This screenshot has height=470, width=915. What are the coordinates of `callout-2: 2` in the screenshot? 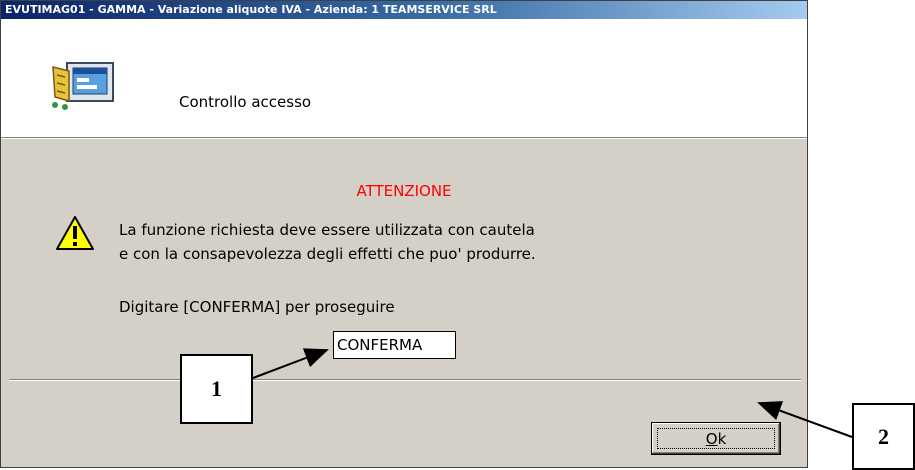 It's located at (883, 436).